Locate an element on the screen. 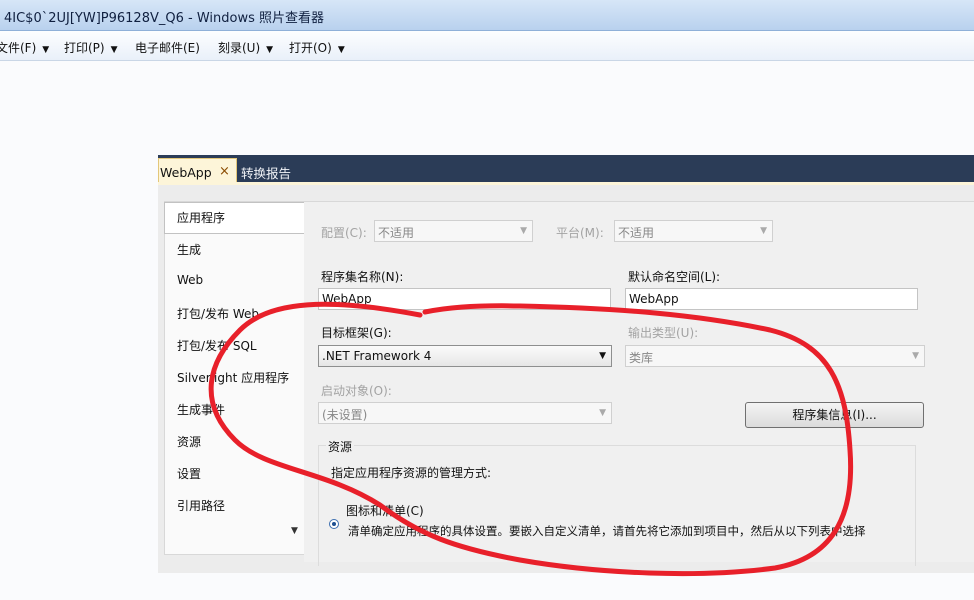  menu-burn: 刻录(U) ▼ is located at coordinates (245, 47).